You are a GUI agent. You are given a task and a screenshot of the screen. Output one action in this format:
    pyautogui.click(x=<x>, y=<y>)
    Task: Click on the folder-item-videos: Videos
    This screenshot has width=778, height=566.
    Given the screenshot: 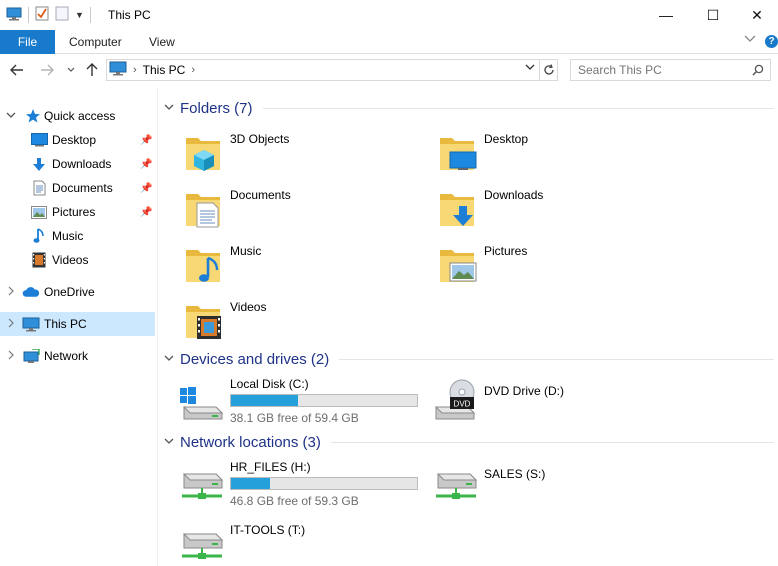 What is the action you would take?
    pyautogui.click(x=304, y=326)
    